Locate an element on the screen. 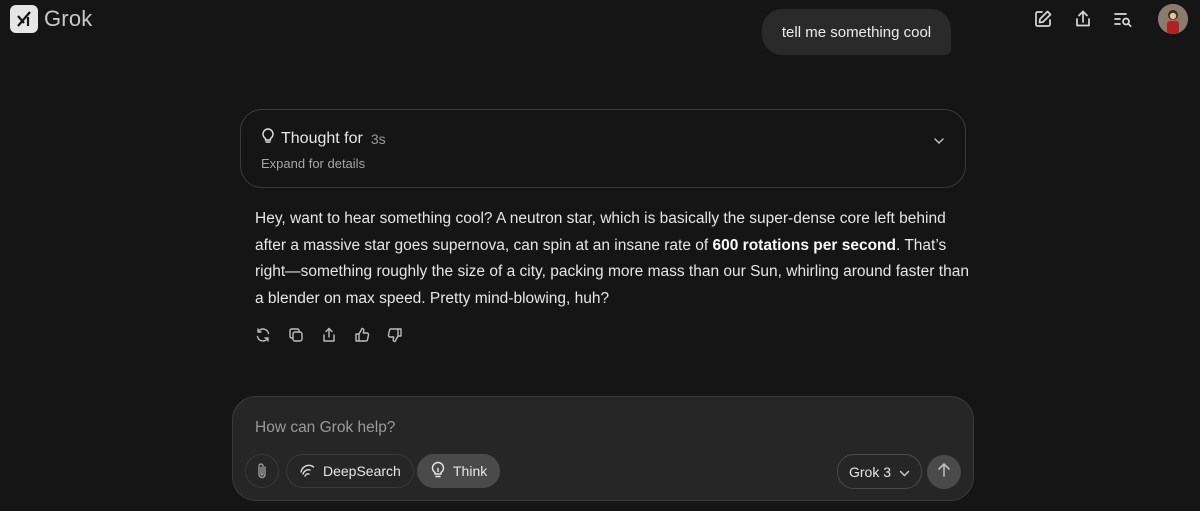  prompt-input is located at coordinates (595, 428).